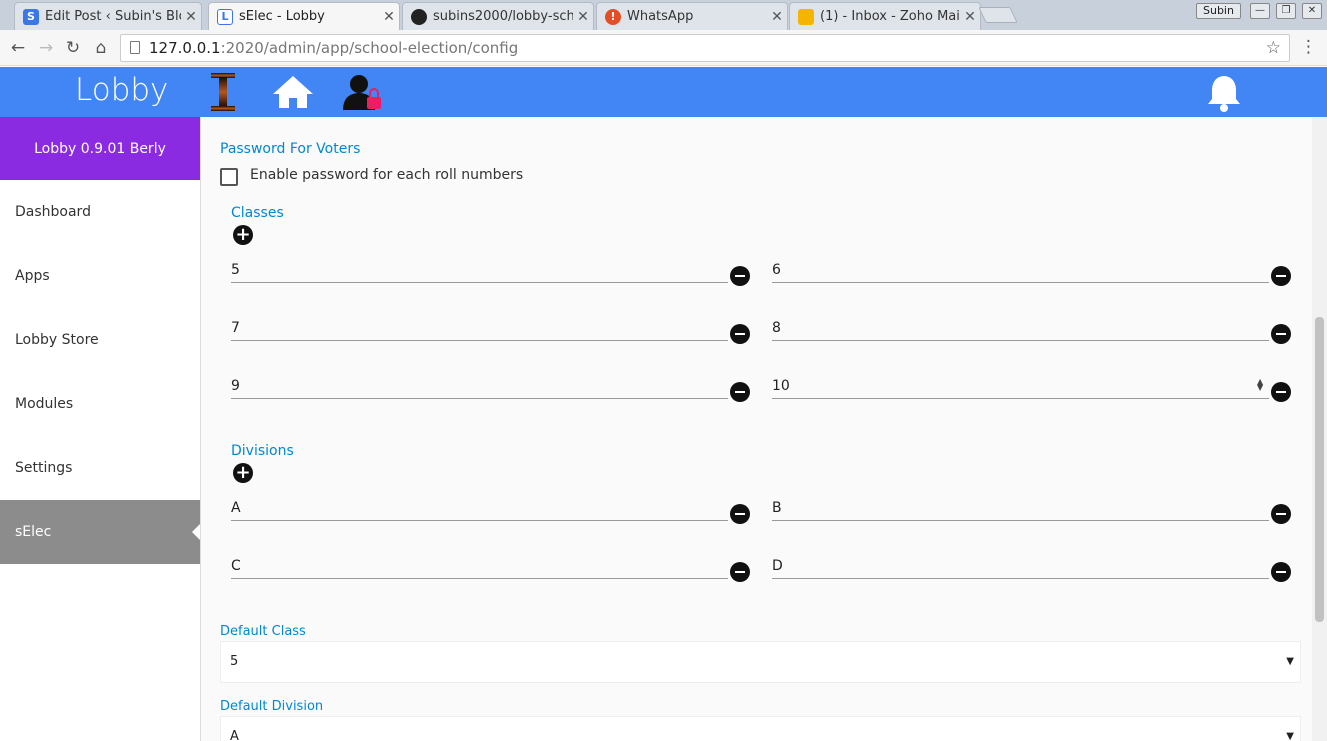 The height and width of the screenshot is (741, 1327). I want to click on default-class-label: Default Class, so click(263, 631).